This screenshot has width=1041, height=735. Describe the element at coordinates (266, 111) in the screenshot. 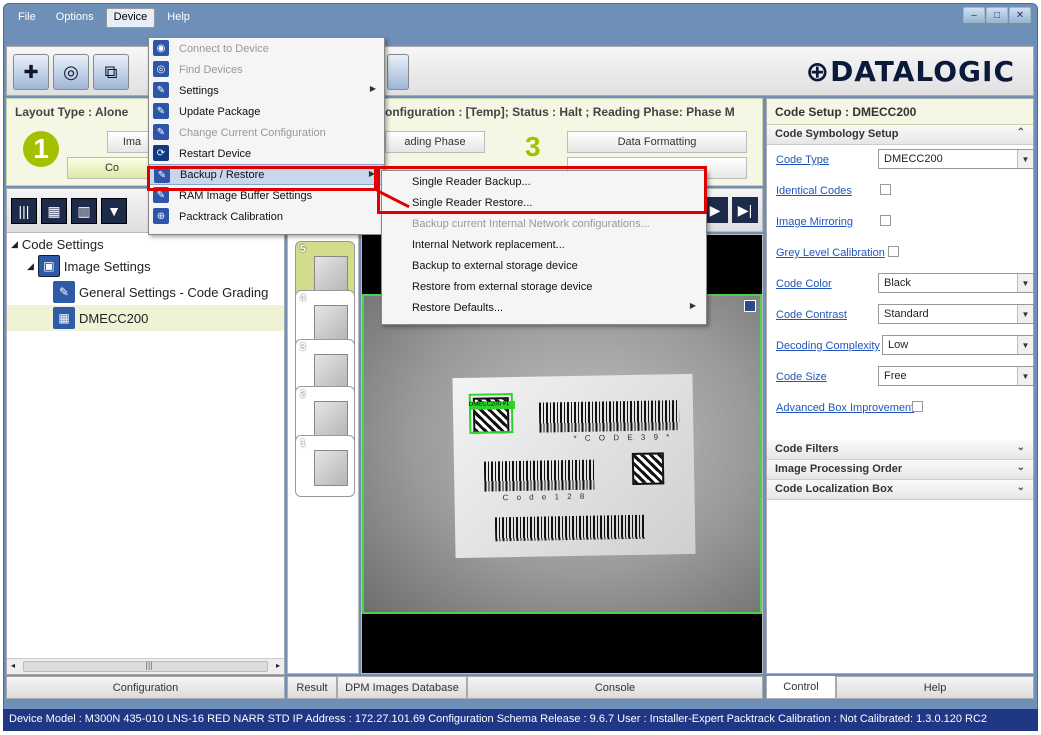

I see `menu-item-update-package: ✎ Update Package` at that location.